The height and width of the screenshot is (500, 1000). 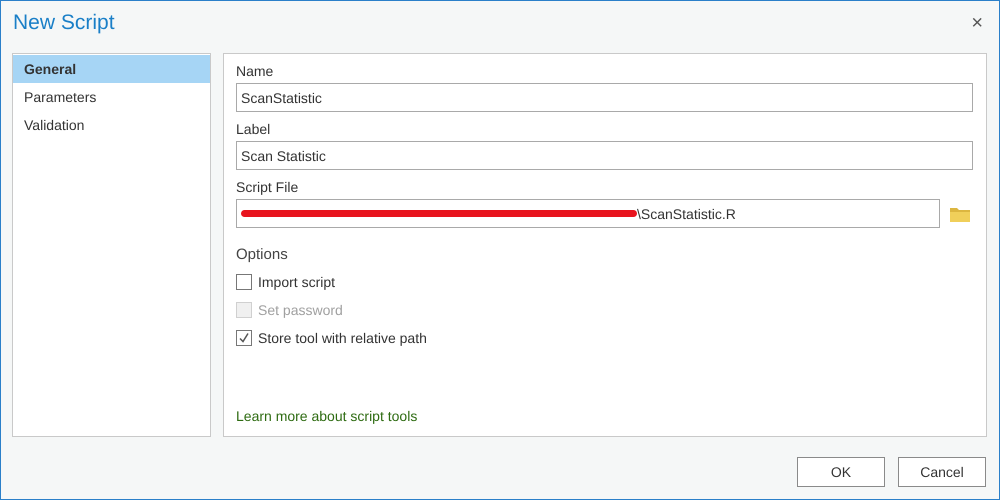 I want to click on field-label: Script File, so click(x=268, y=187).